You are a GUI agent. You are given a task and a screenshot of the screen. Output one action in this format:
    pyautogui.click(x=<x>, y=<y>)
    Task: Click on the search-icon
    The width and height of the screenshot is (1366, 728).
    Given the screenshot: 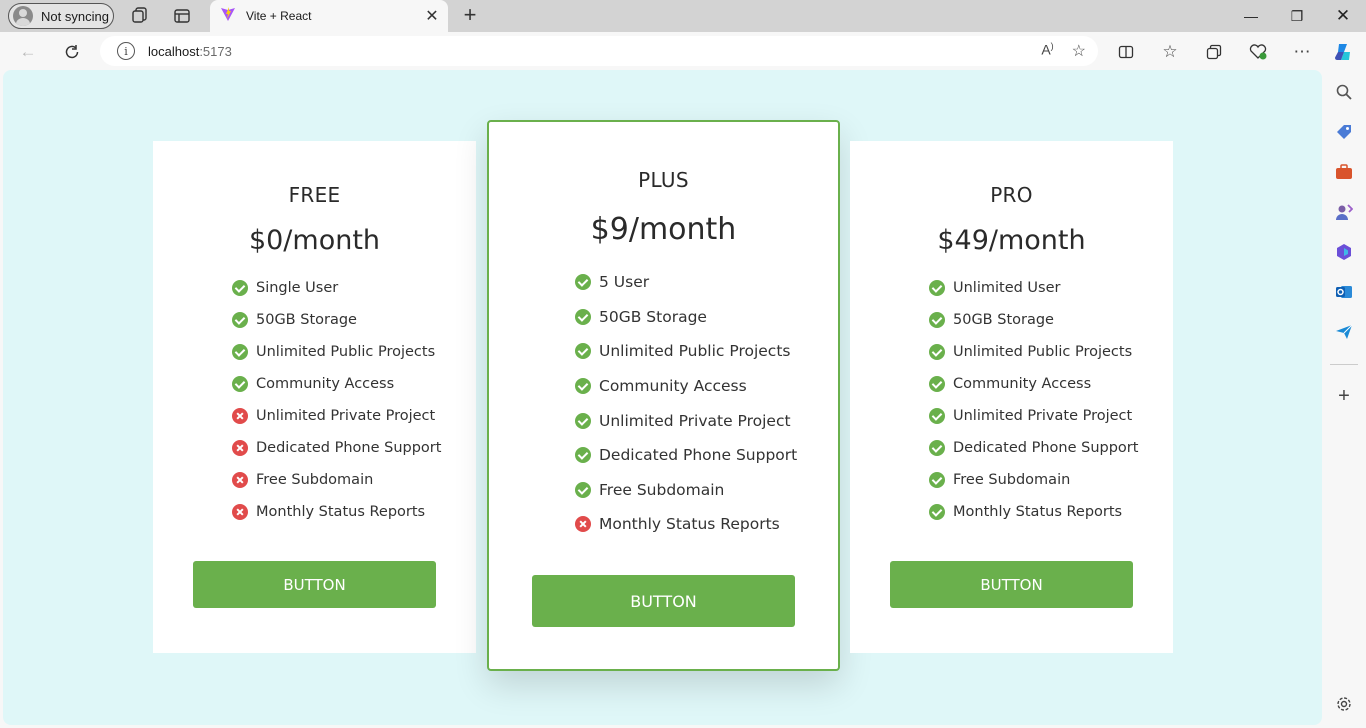 What is the action you would take?
    pyautogui.click(x=1344, y=92)
    